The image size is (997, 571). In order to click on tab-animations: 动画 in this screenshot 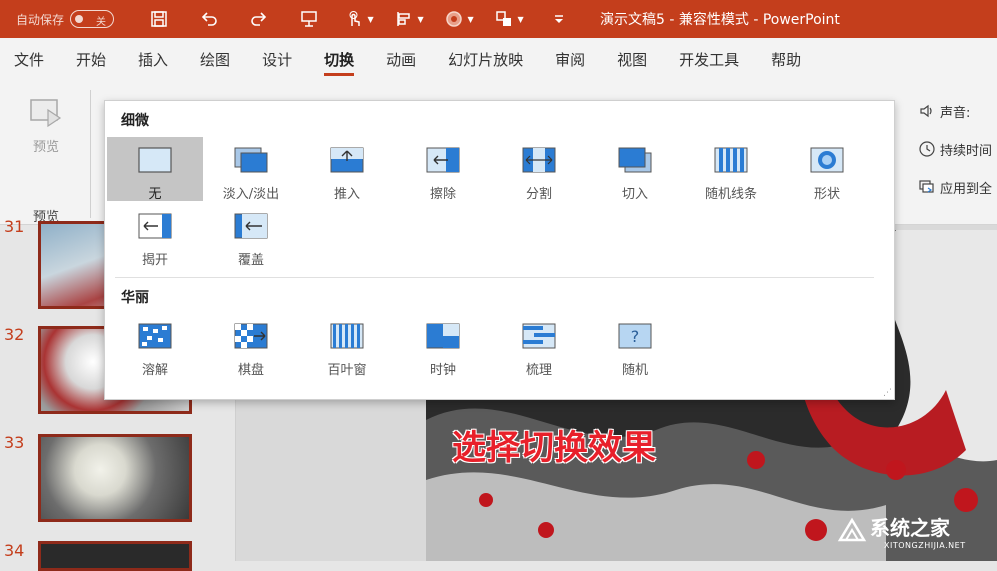, I will do `click(401, 60)`.